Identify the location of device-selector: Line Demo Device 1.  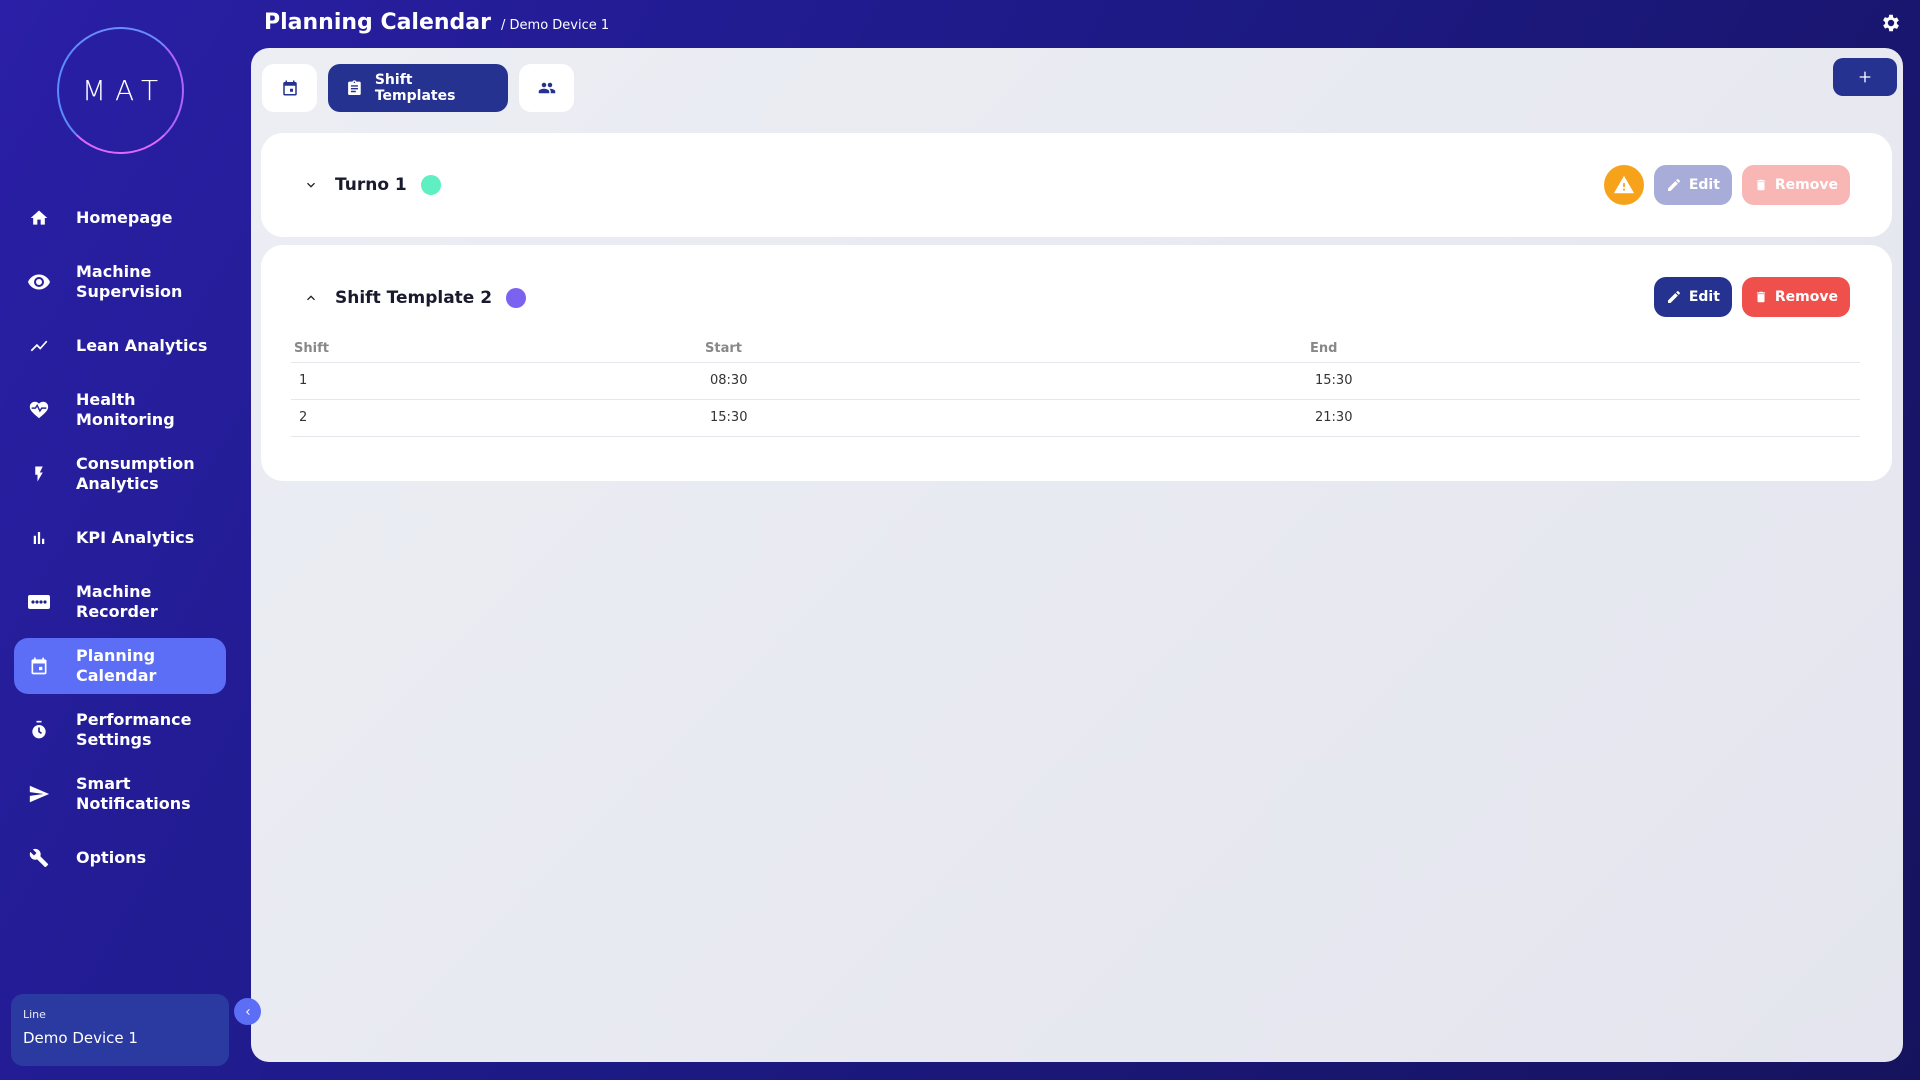
(120, 1030).